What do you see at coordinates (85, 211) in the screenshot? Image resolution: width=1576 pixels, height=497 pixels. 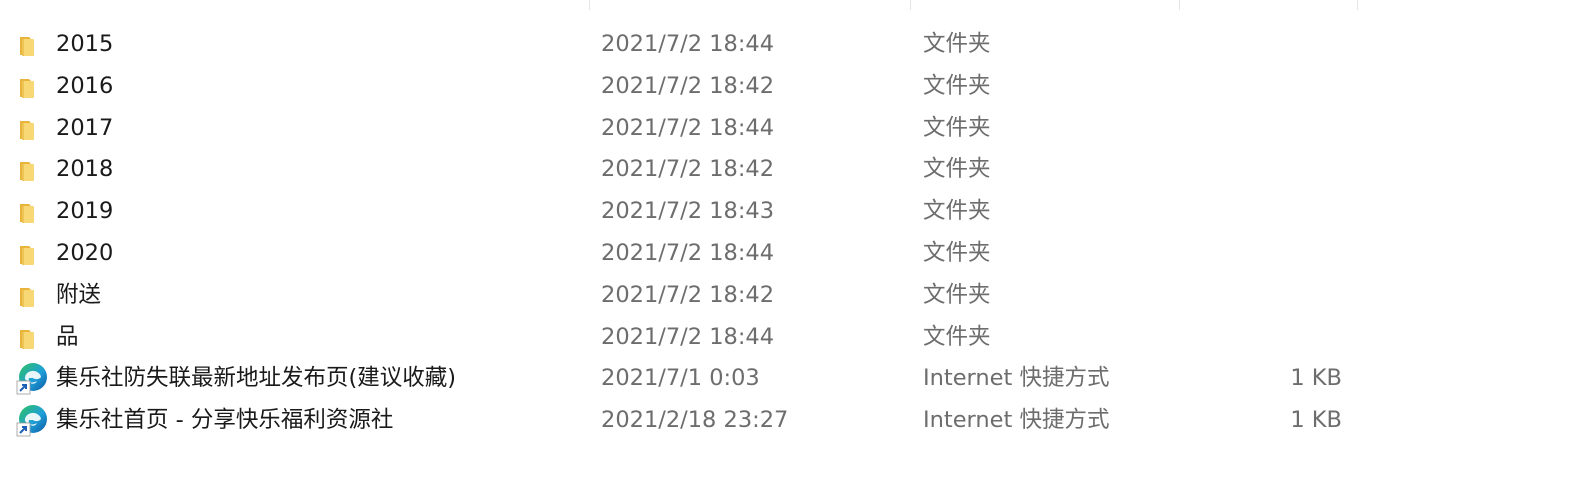 I see `file-name: 2019` at bounding box center [85, 211].